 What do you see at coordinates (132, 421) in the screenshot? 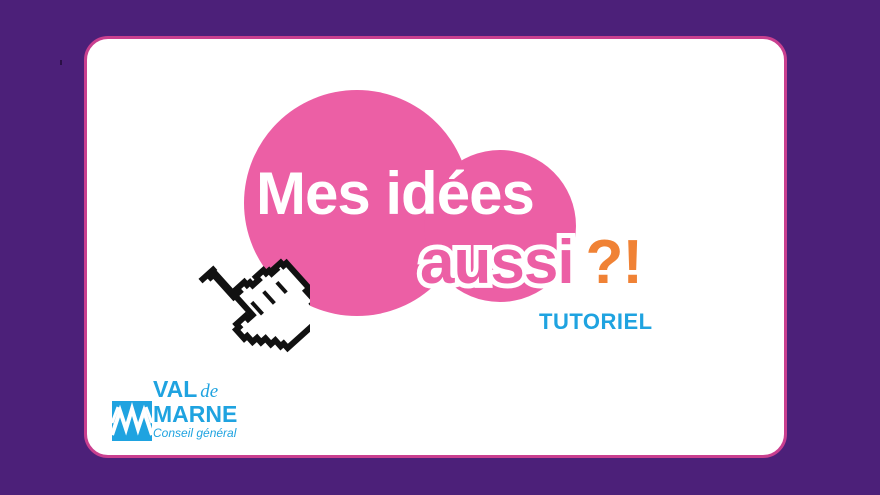
I see `val-de-marne-logo-icon` at bounding box center [132, 421].